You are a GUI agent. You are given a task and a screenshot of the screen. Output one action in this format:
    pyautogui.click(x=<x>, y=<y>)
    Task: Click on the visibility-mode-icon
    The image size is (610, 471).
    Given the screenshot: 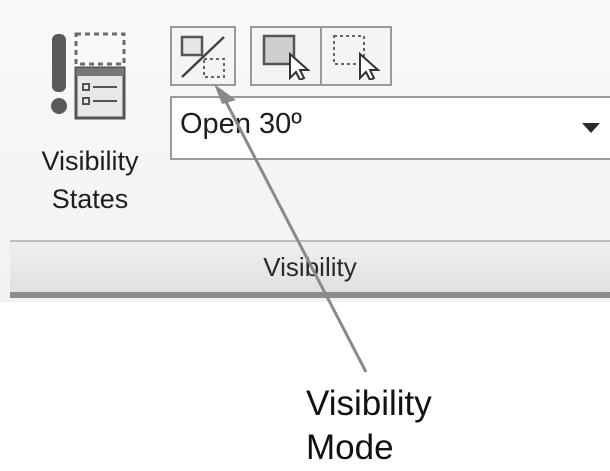 What is the action you would take?
    pyautogui.click(x=202, y=56)
    